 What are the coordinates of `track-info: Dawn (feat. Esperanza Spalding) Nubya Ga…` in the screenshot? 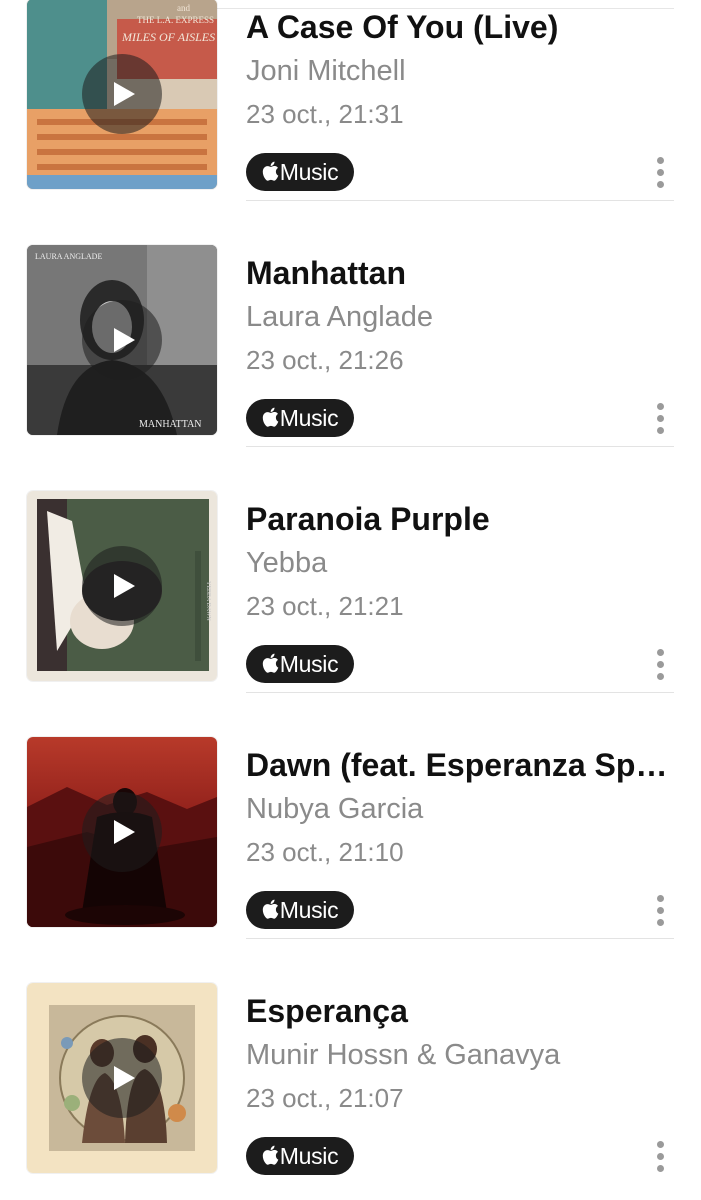 It's located at (458, 807).